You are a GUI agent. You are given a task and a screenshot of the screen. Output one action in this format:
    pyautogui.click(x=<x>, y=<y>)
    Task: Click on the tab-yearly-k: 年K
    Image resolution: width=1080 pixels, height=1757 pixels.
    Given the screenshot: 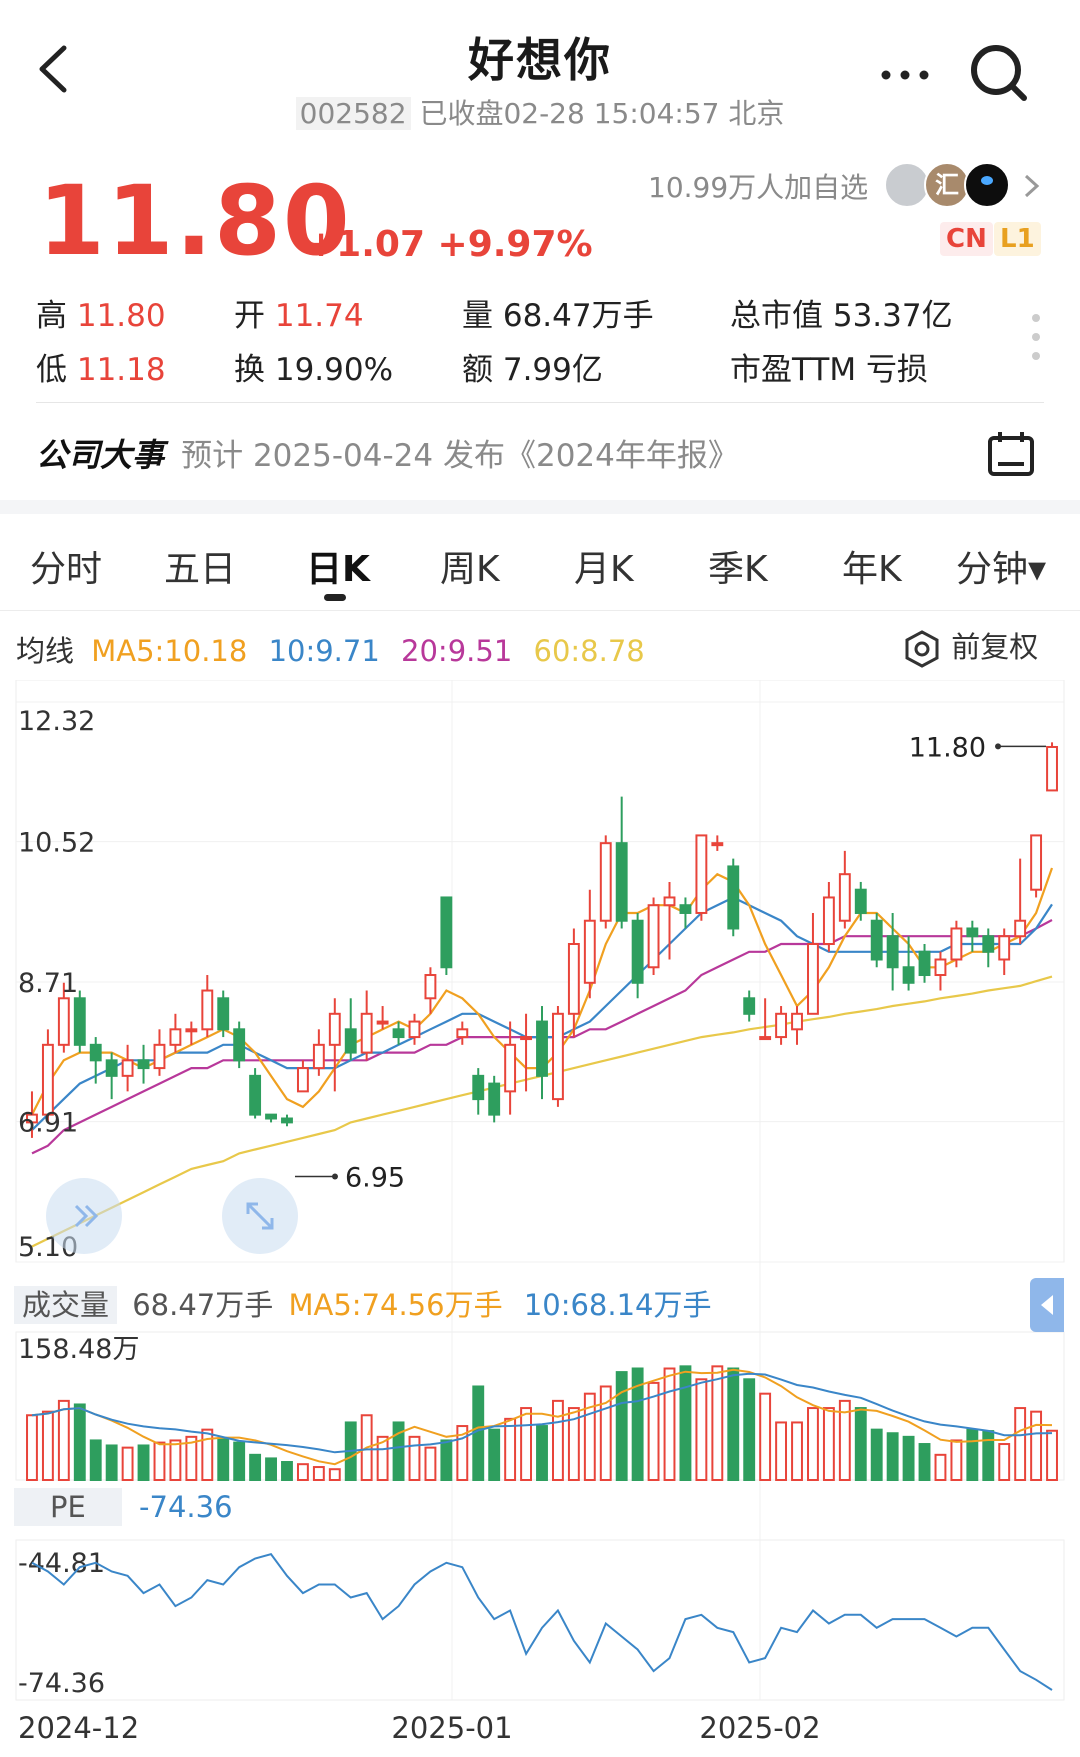 What is the action you would take?
    pyautogui.click(x=872, y=566)
    